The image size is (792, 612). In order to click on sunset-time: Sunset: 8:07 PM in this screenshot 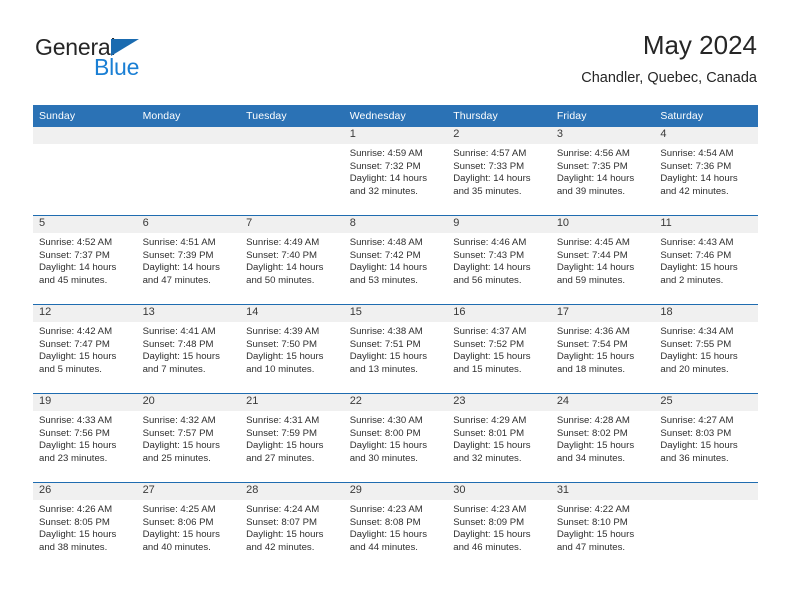, I will do `click(282, 522)`.